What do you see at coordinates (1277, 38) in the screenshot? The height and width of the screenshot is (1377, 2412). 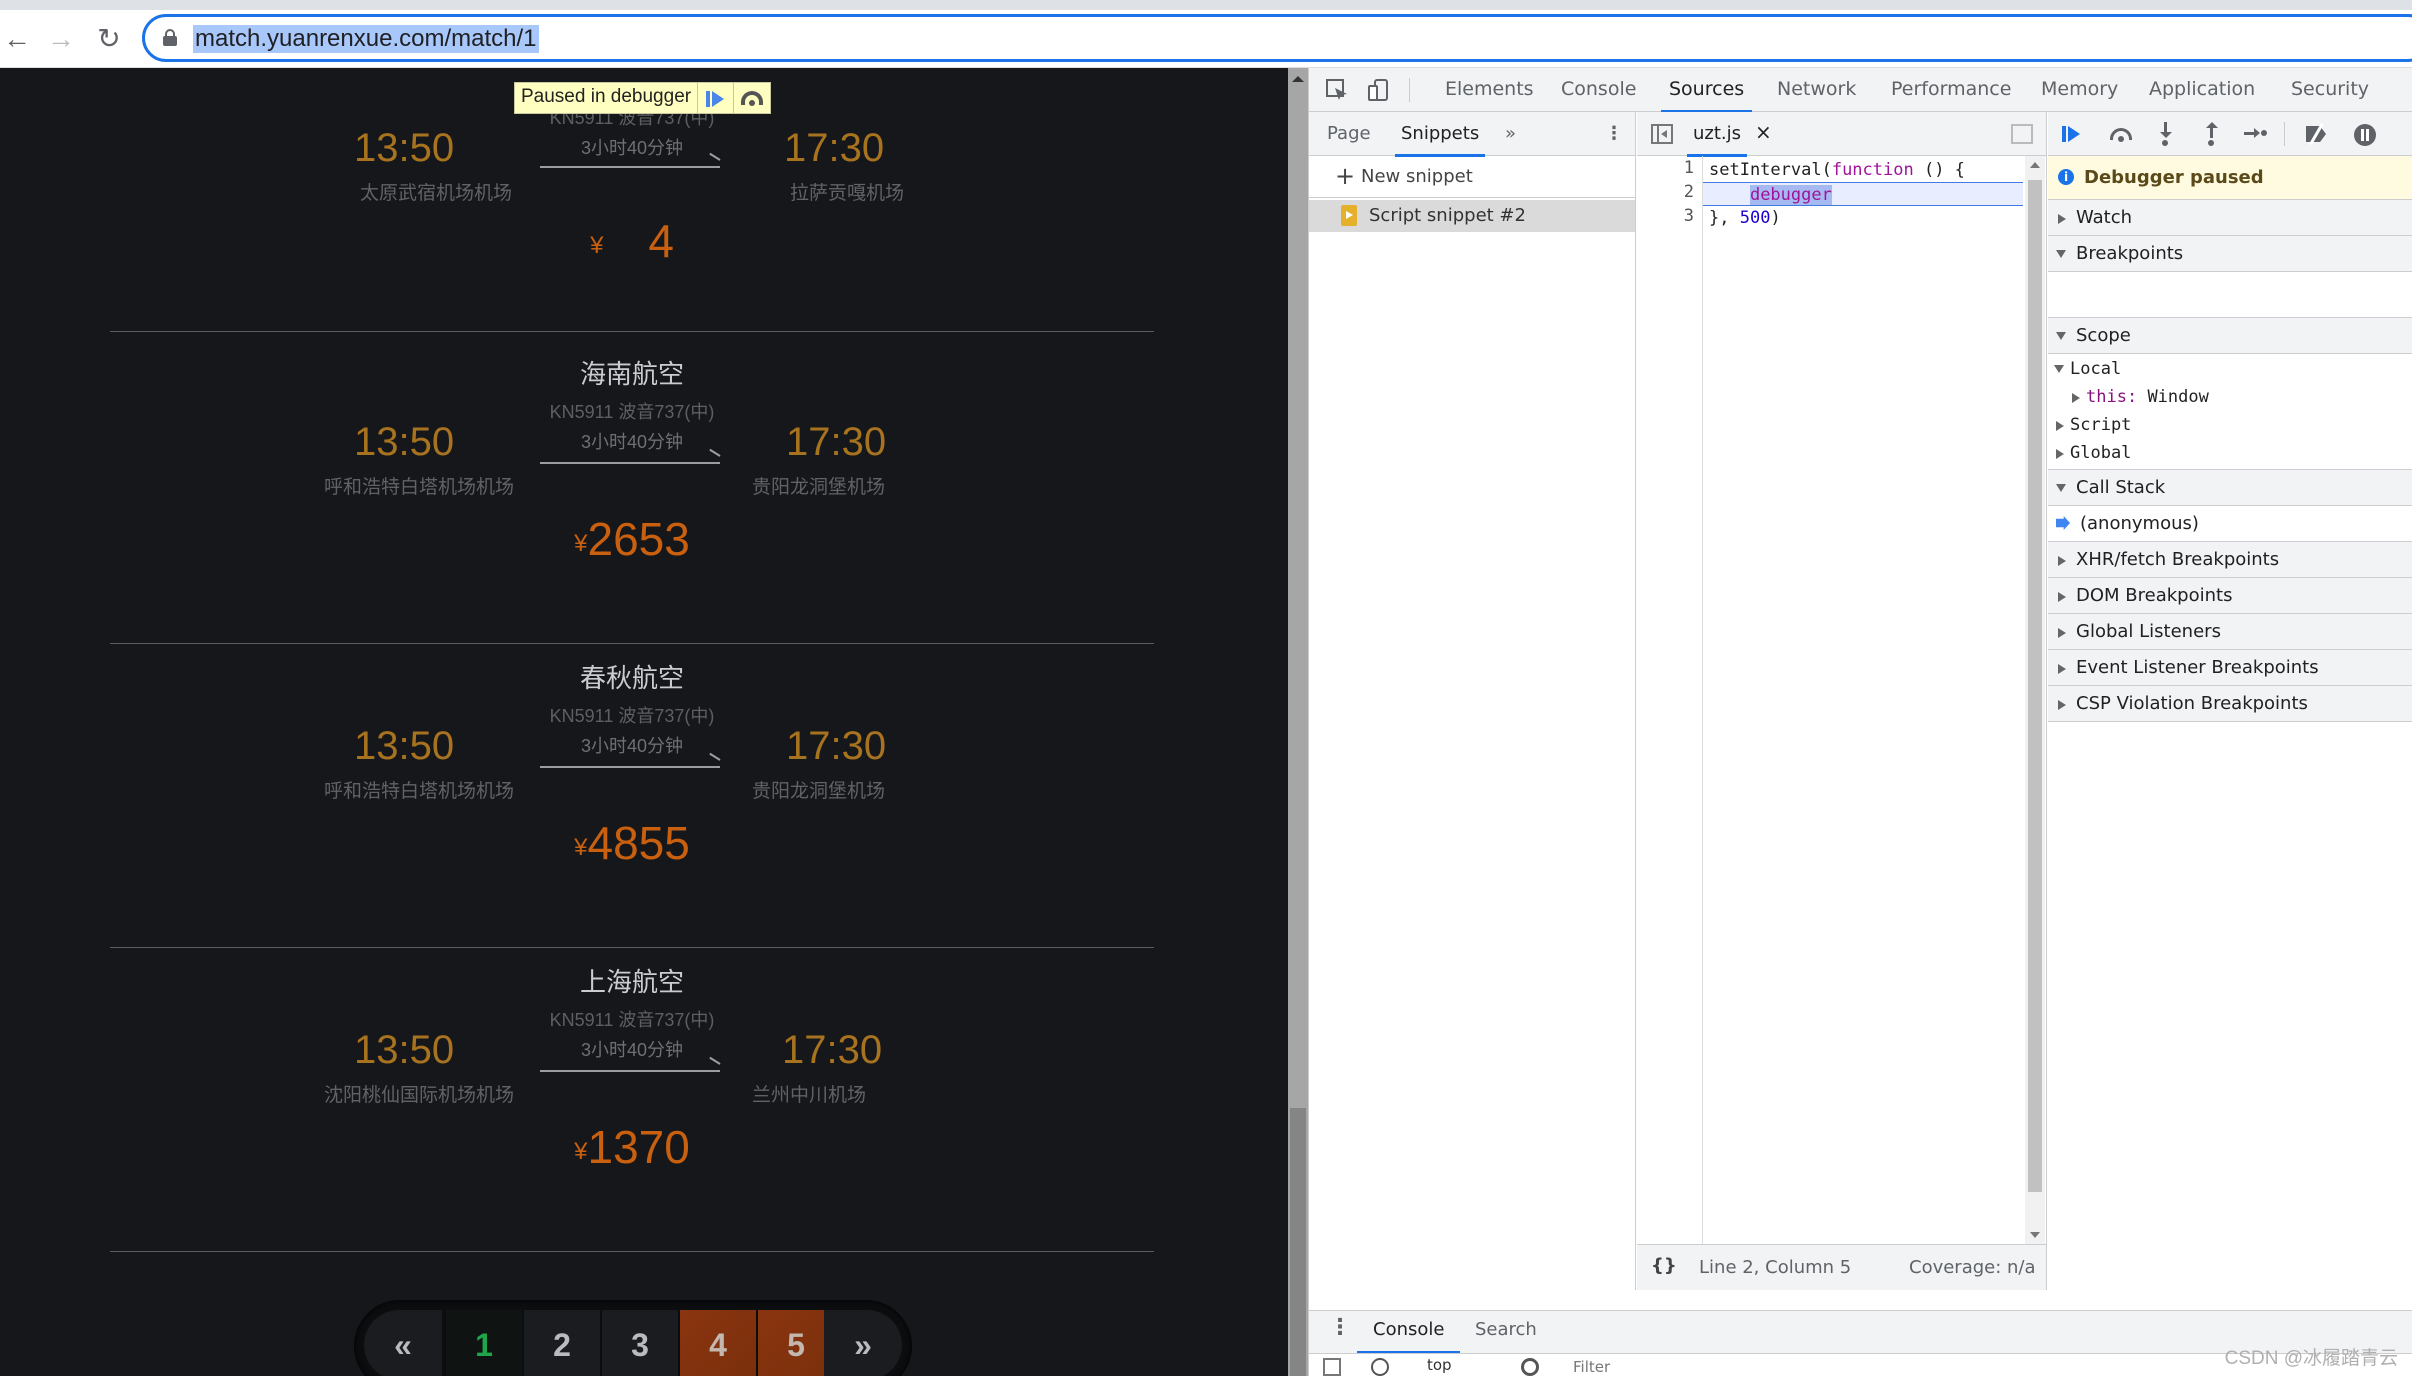 I see `address-bar: match.yuanrenxue.com/match/1` at bounding box center [1277, 38].